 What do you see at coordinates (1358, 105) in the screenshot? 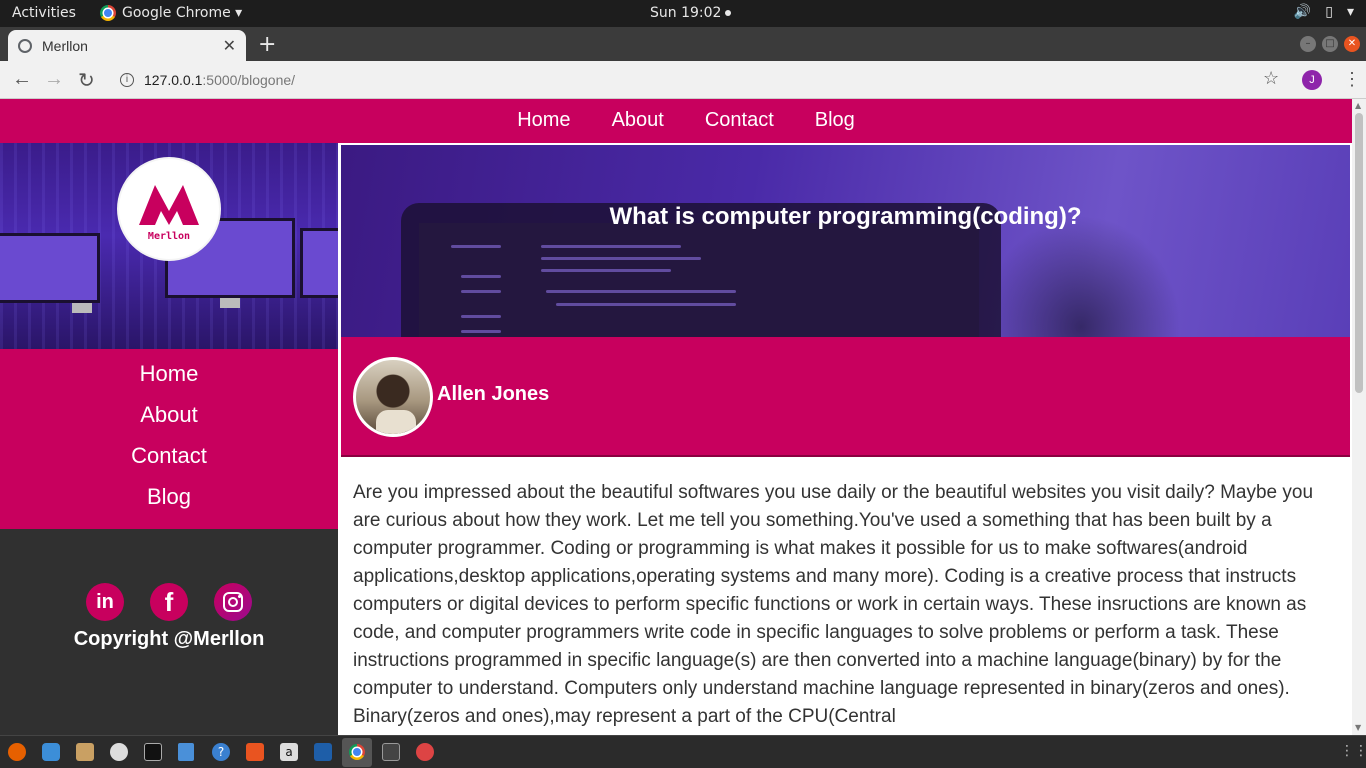
I see `scroll-up-icon: ▲` at bounding box center [1358, 105].